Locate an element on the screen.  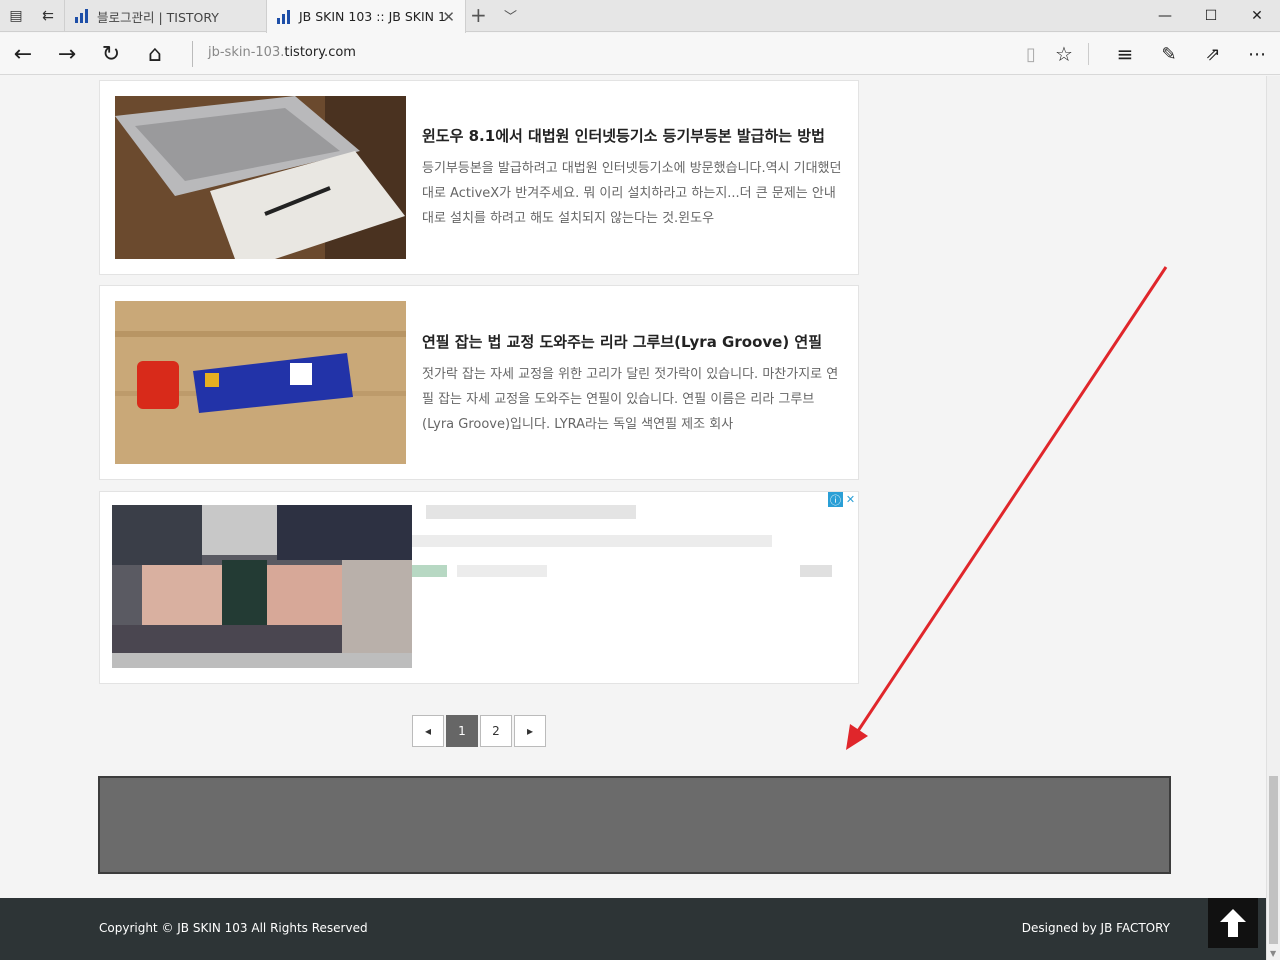
tab-blog-admin: 블로그관리 | TISTORY is located at coordinates (165, 16).